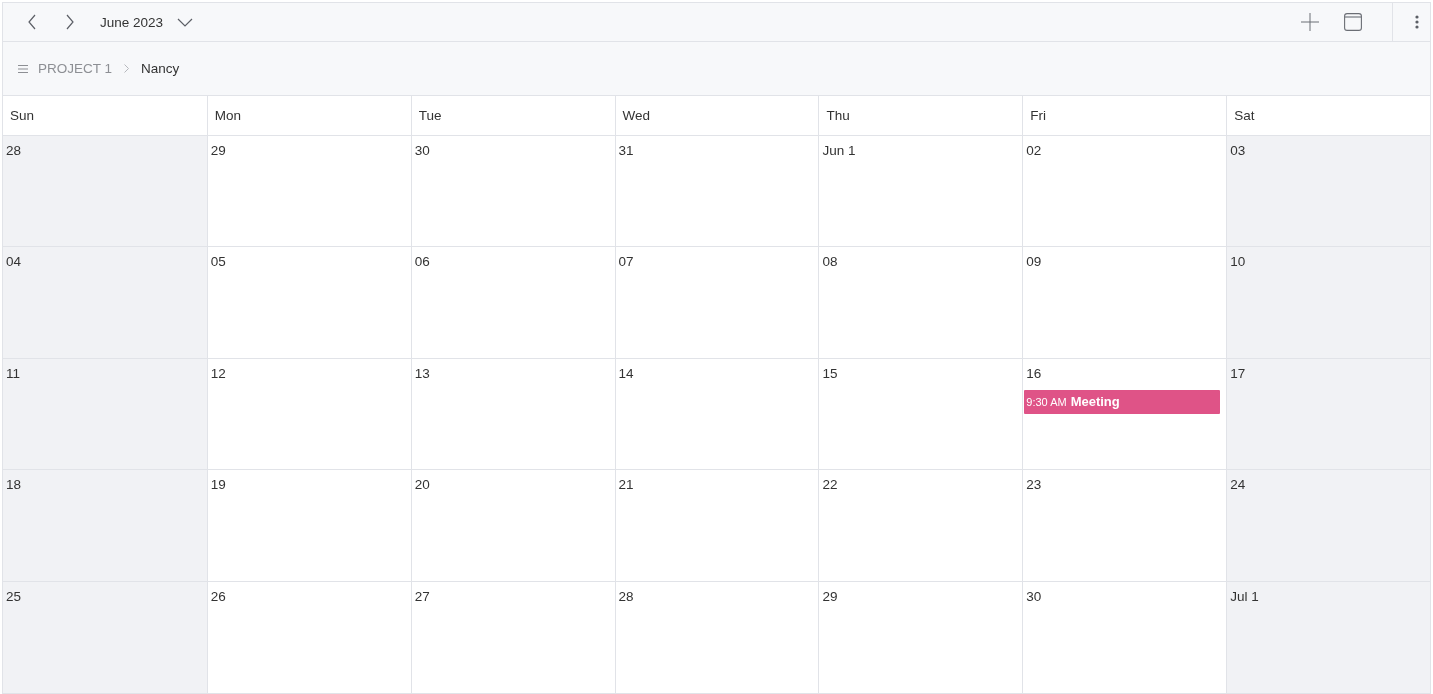  What do you see at coordinates (1034, 262) in the screenshot?
I see `date-label: 09` at bounding box center [1034, 262].